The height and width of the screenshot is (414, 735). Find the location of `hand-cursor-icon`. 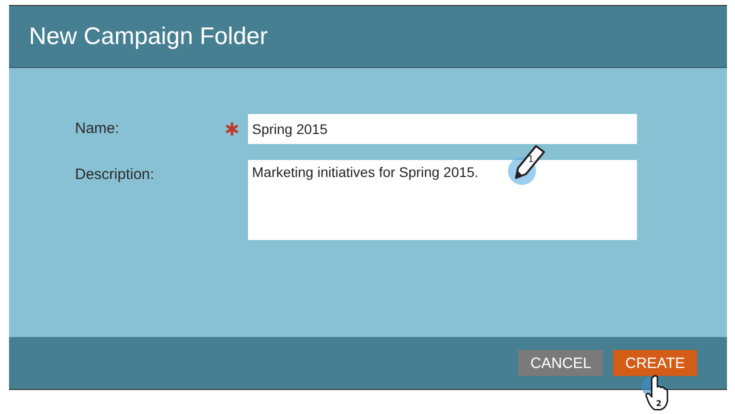

hand-cursor-icon is located at coordinates (656, 392).